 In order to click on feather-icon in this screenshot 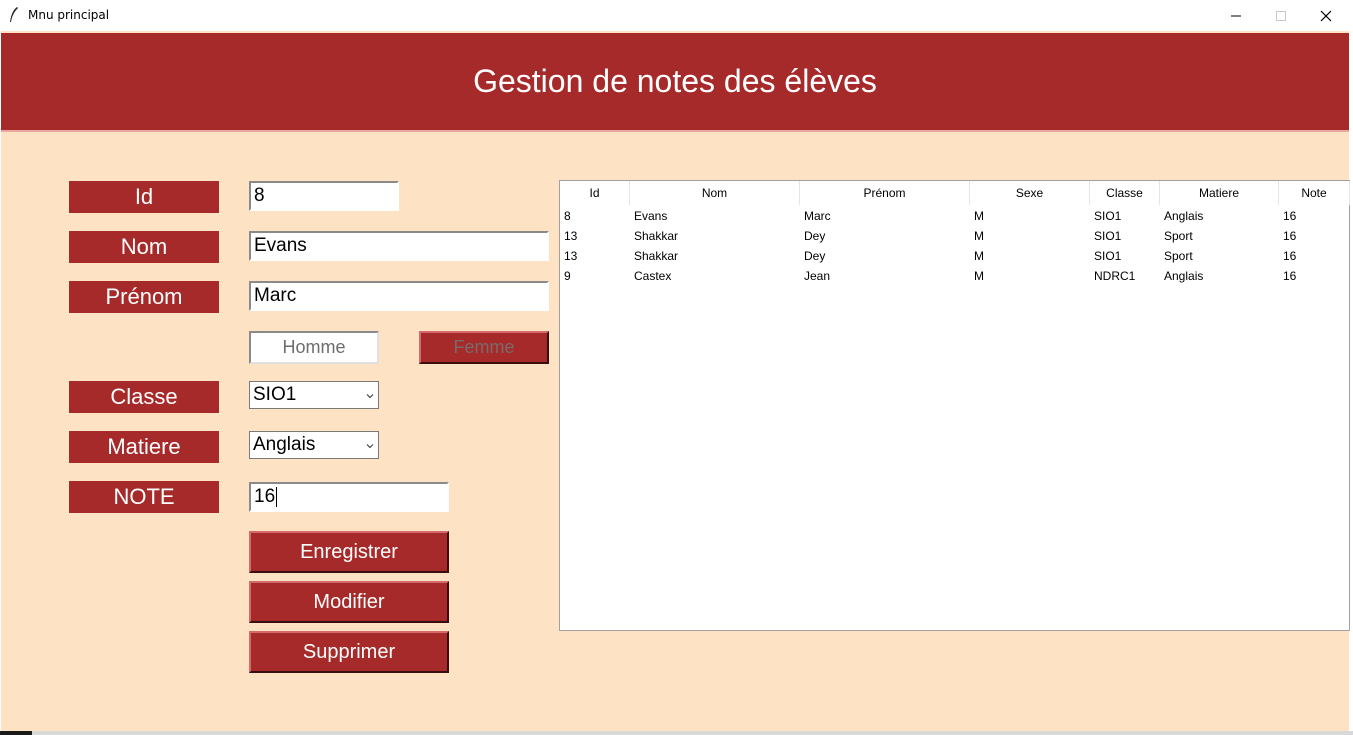, I will do `click(14, 14)`.